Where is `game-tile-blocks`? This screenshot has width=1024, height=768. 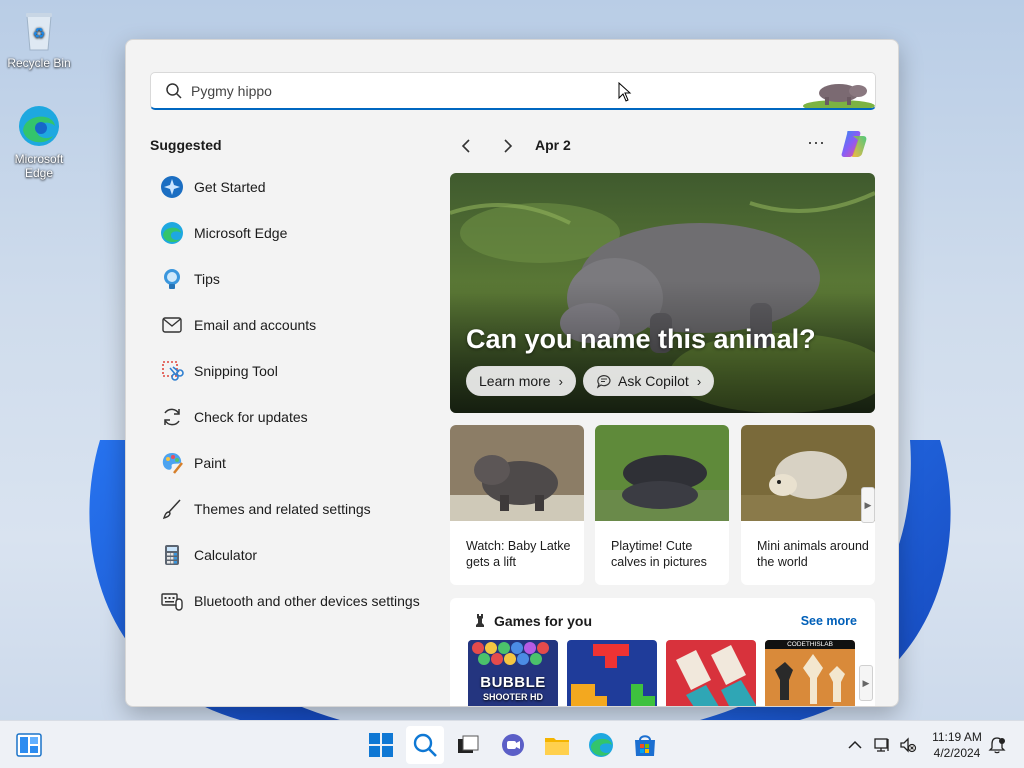 game-tile-blocks is located at coordinates (612, 673).